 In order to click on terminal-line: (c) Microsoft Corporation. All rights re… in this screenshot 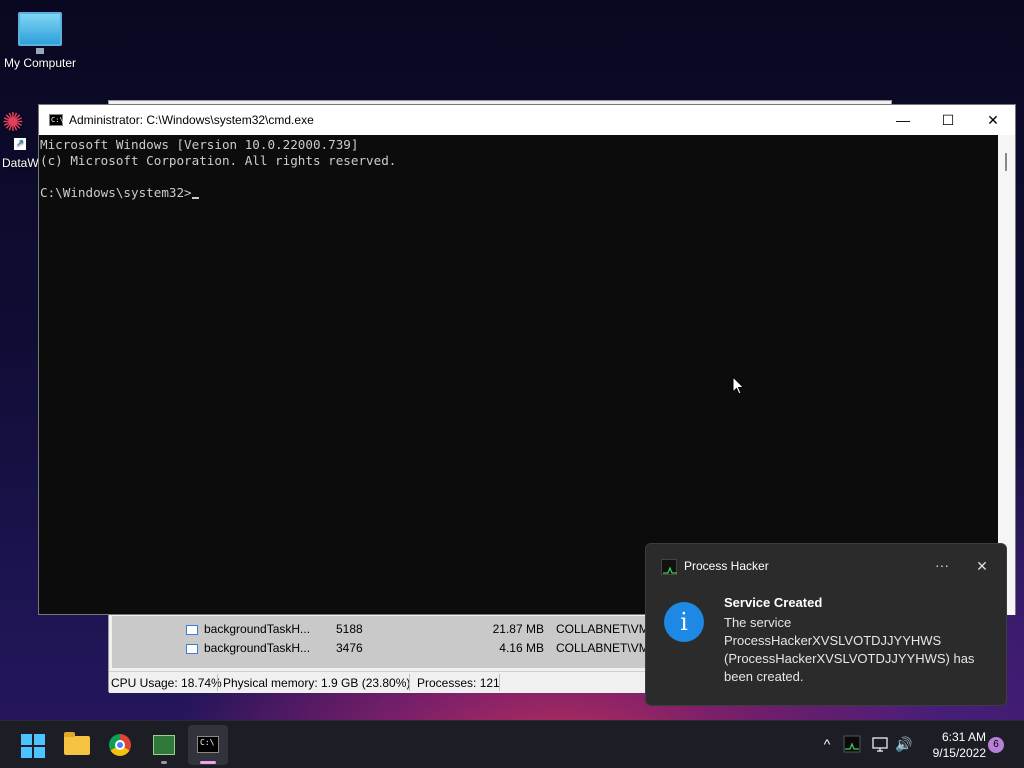, I will do `click(218, 160)`.